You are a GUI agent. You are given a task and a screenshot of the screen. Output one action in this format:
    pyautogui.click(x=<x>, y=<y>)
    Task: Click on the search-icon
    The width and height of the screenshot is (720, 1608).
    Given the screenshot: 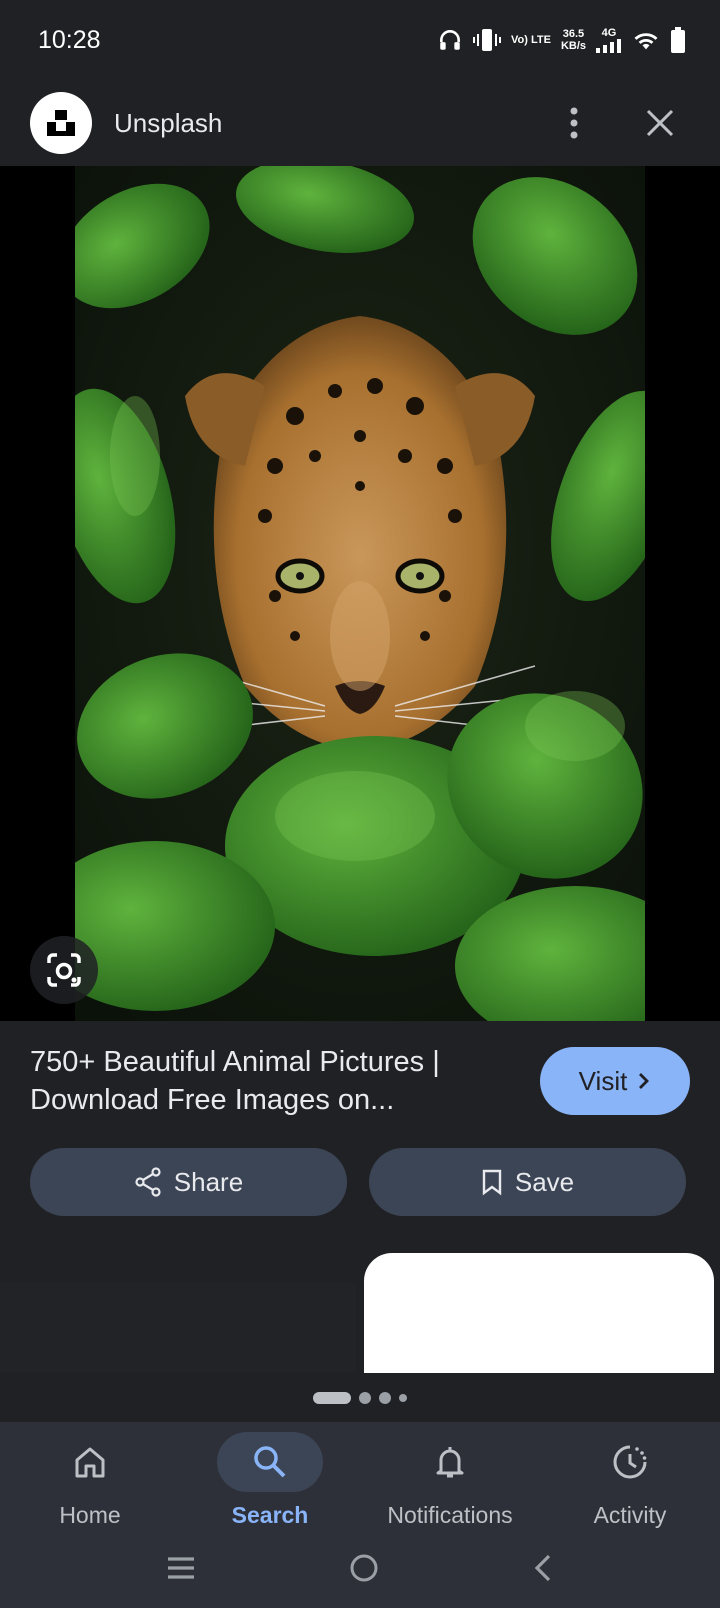 What is the action you would take?
    pyautogui.click(x=270, y=1462)
    